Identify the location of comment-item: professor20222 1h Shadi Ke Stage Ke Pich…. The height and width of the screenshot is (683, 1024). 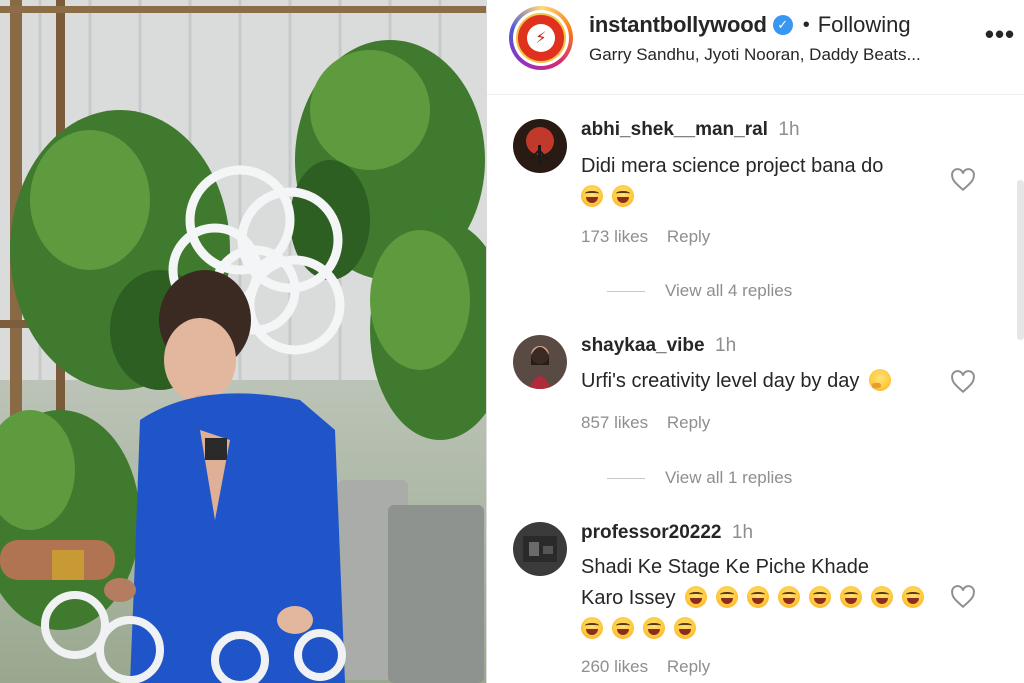
(744, 602).